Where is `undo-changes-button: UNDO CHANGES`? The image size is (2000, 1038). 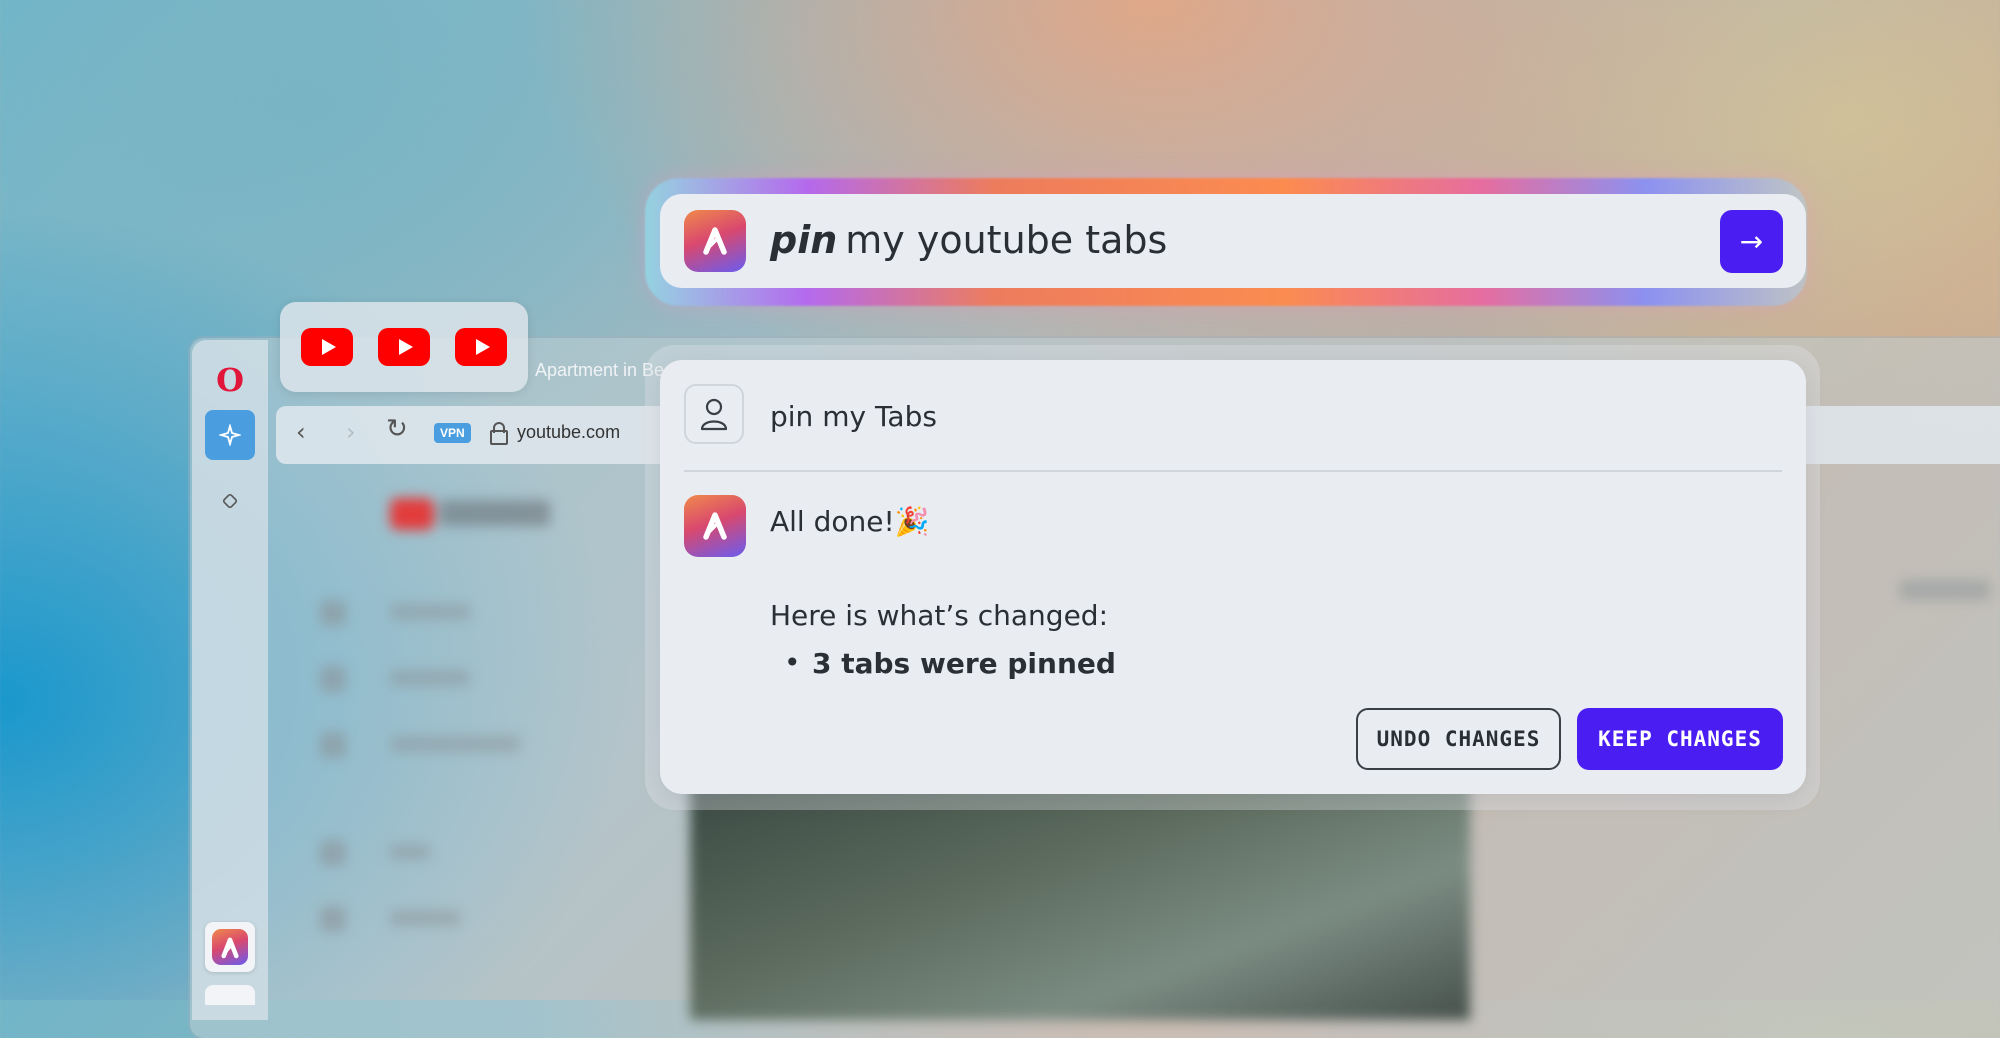
undo-changes-button: UNDO CHANGES is located at coordinates (1458, 739).